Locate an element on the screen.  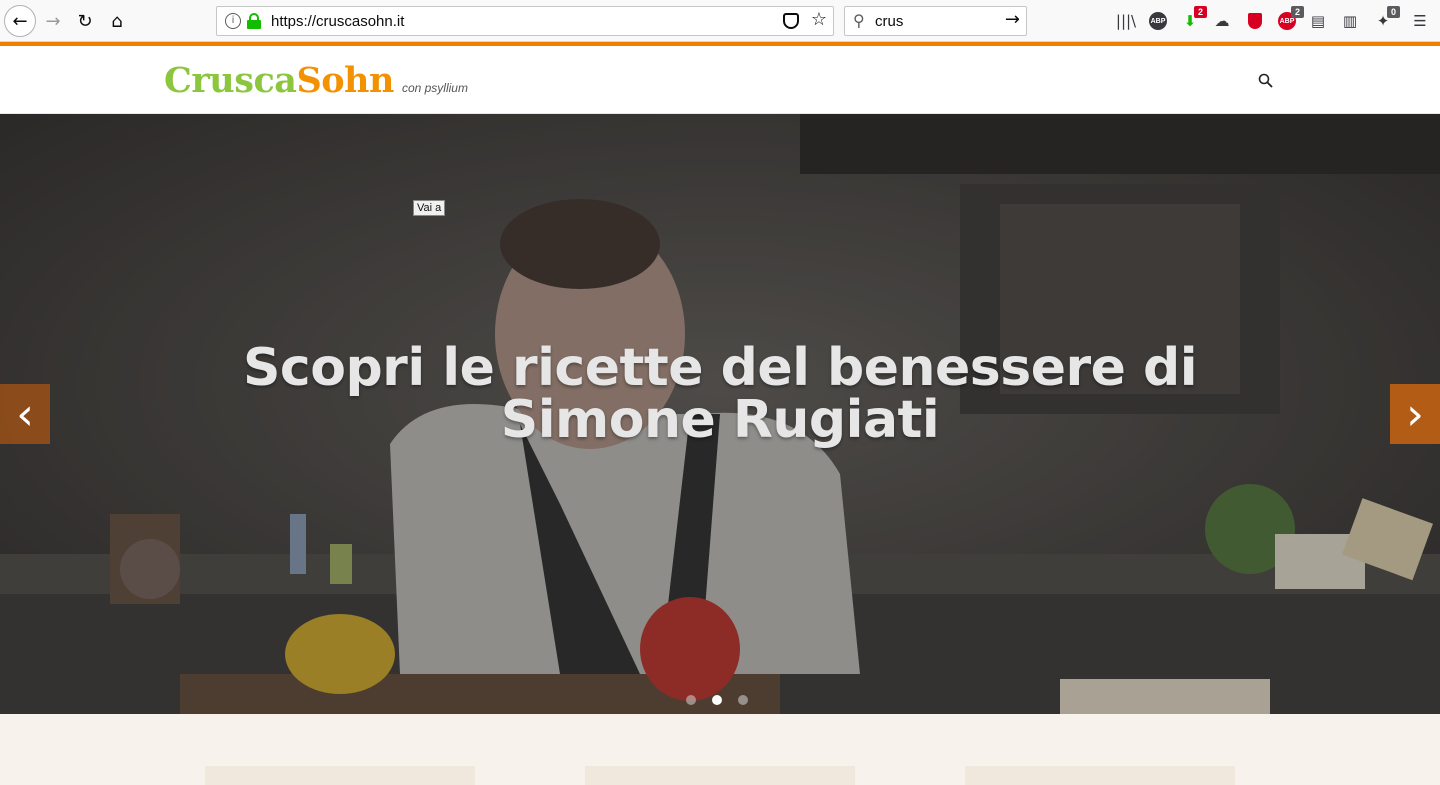
slider-next-button: › is located at coordinates (1415, 414).